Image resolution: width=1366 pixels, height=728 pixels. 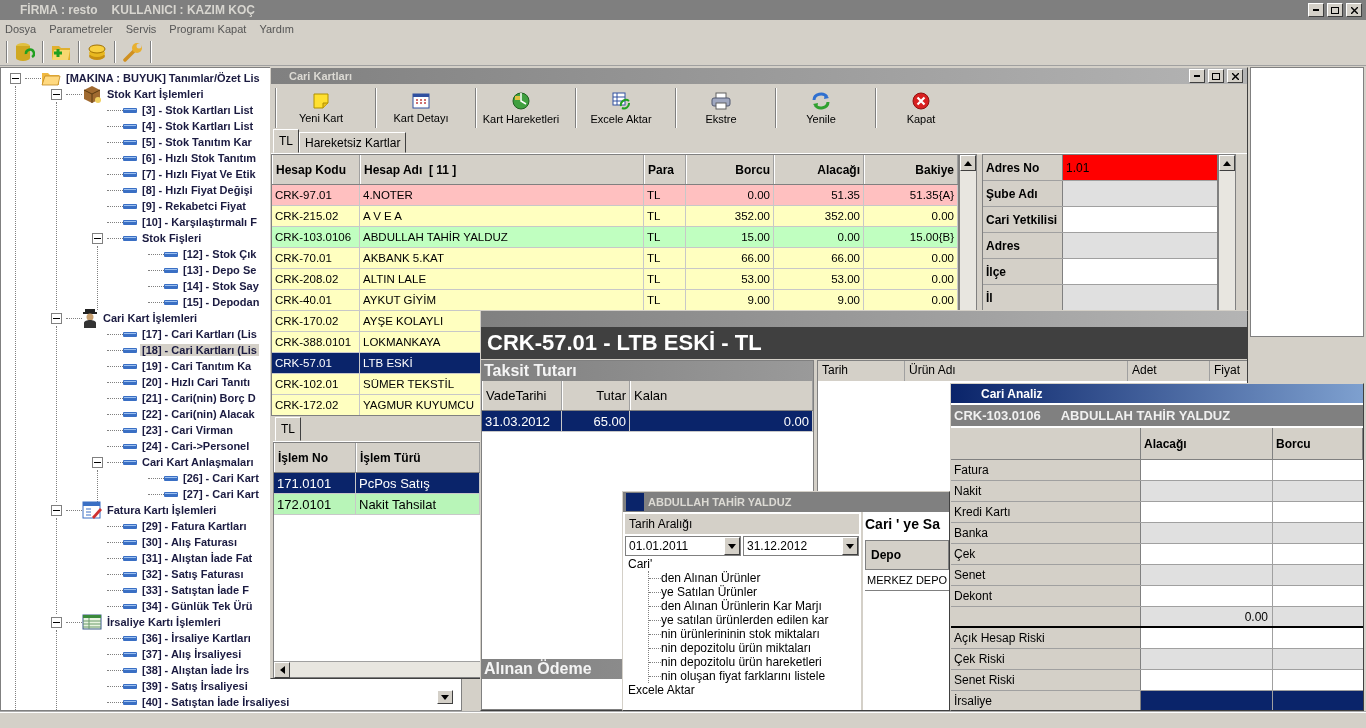 I want to click on field-value: 1.01, so click(x=1140, y=167).